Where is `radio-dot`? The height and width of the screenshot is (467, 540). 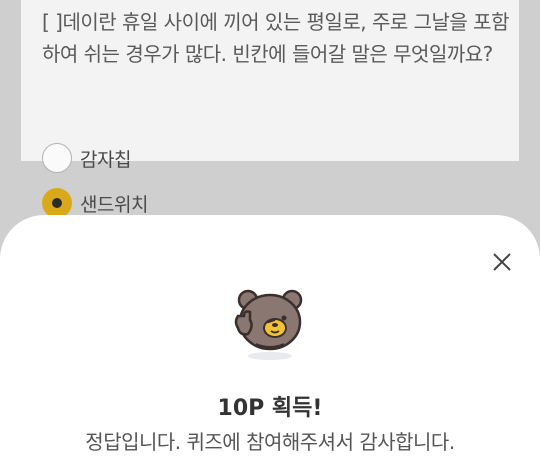 radio-dot is located at coordinates (57, 203).